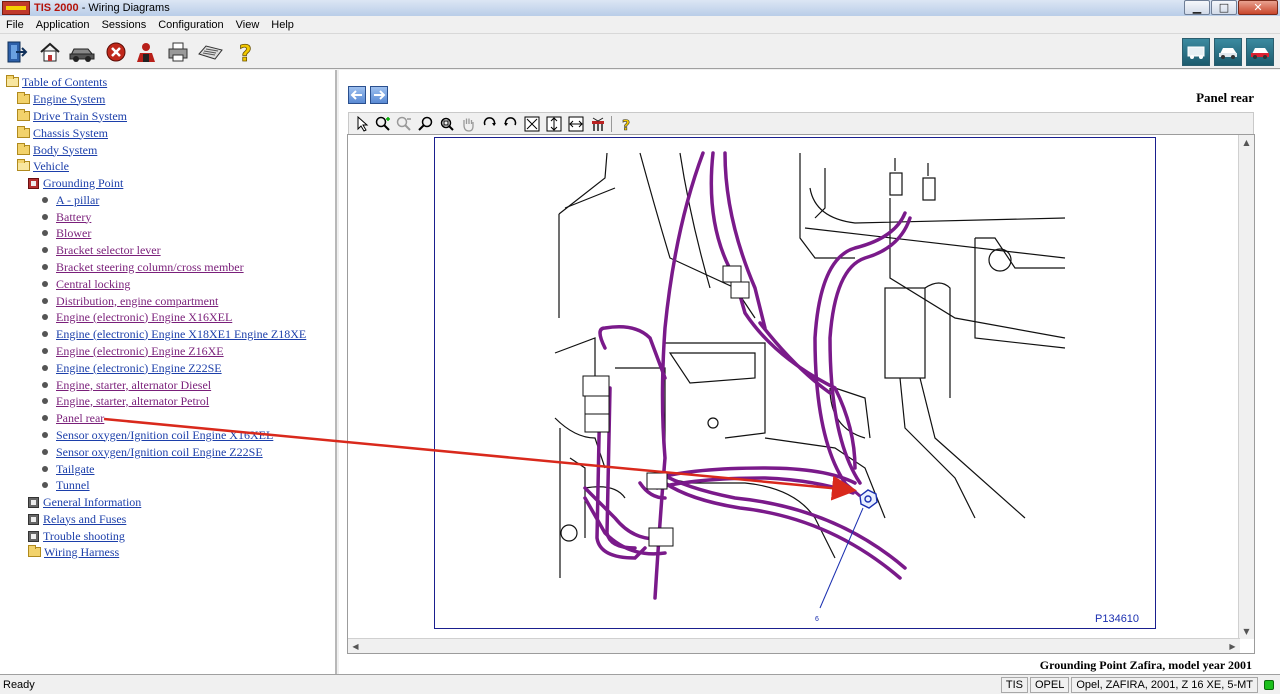  I want to click on zoom-icon, so click(426, 124).